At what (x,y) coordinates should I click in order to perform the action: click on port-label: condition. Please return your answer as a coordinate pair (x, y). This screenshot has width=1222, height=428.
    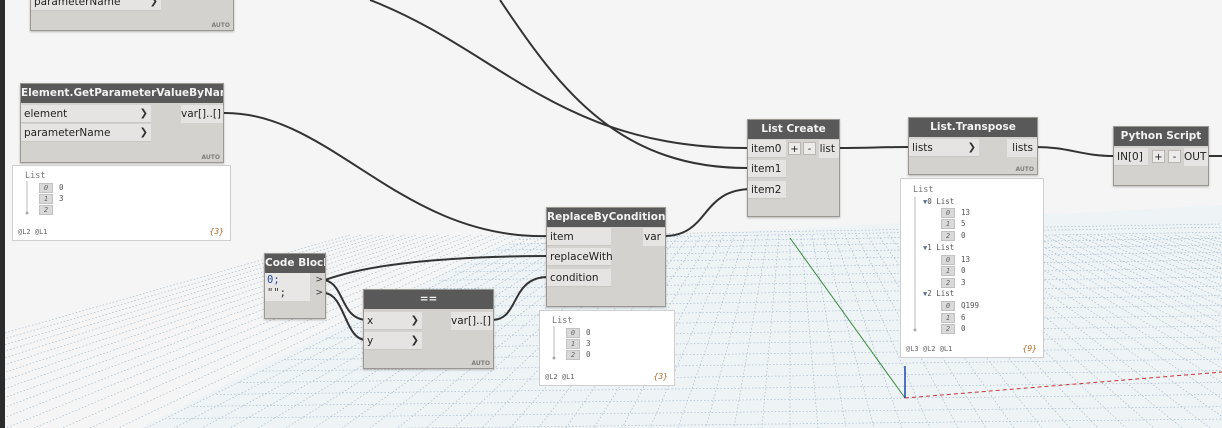
    Looking at the image, I should click on (574, 278).